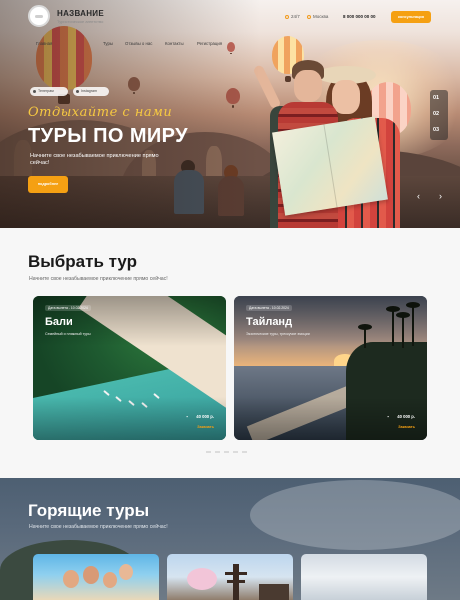 The width and height of the screenshot is (460, 600). What do you see at coordinates (44, 43) in the screenshot?
I see `nav-item-home: Главная` at bounding box center [44, 43].